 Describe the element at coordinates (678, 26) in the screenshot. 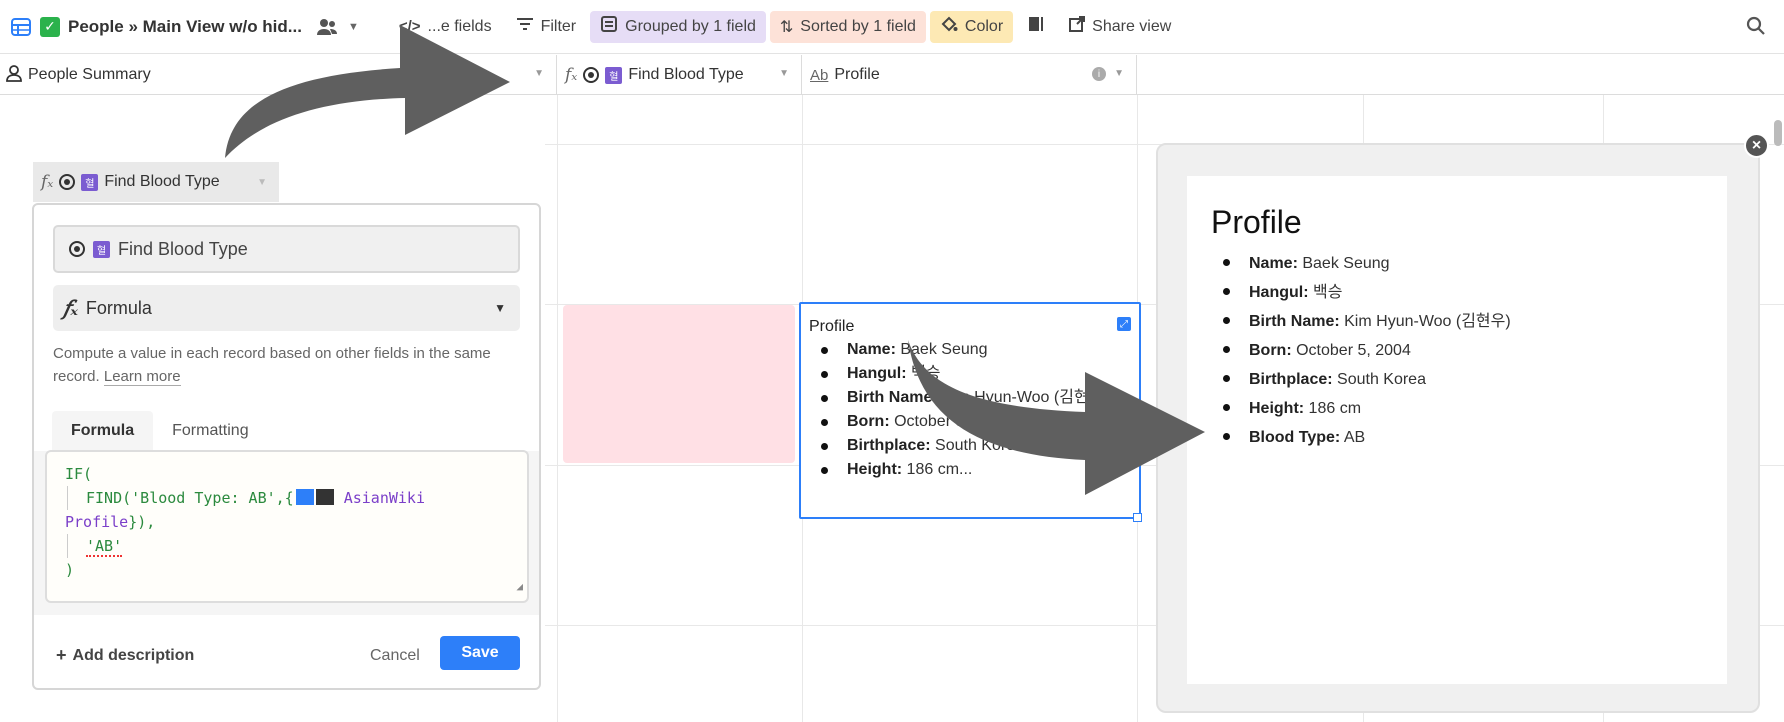

I see `group-button: Grouped by 1 field` at that location.